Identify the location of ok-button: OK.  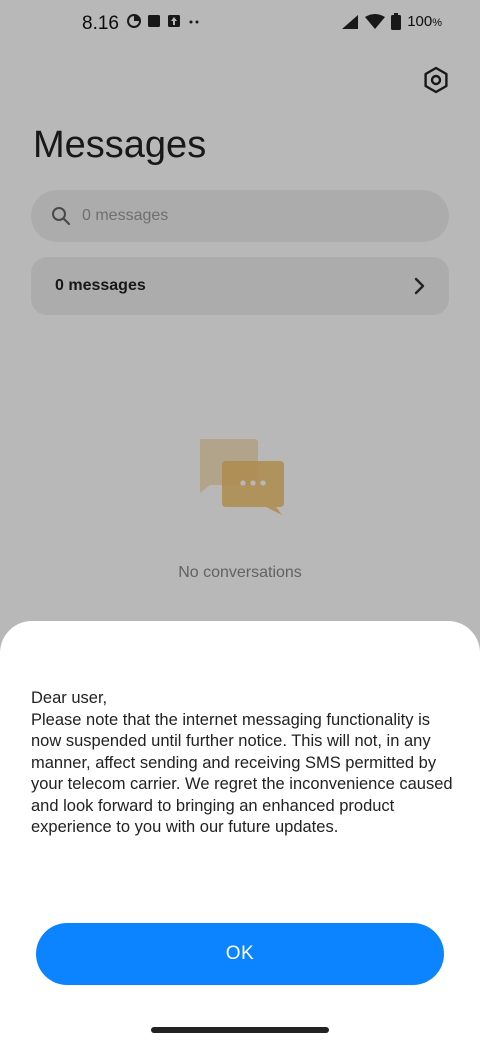
(240, 954).